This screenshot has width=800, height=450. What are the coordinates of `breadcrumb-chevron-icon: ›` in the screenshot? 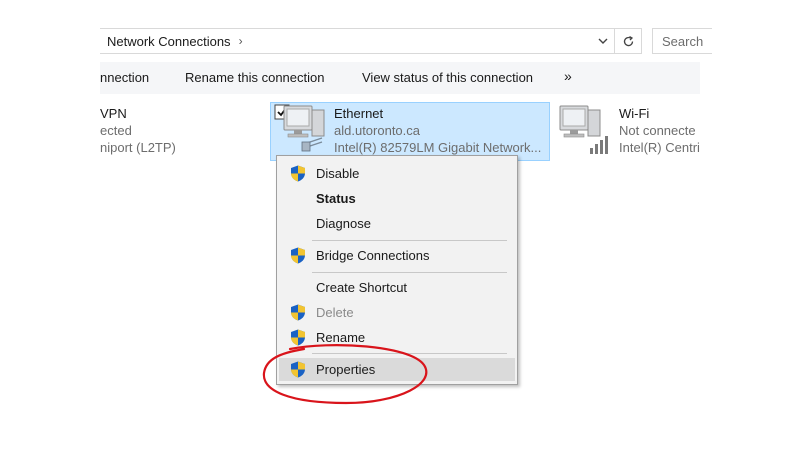 It's located at (241, 41).